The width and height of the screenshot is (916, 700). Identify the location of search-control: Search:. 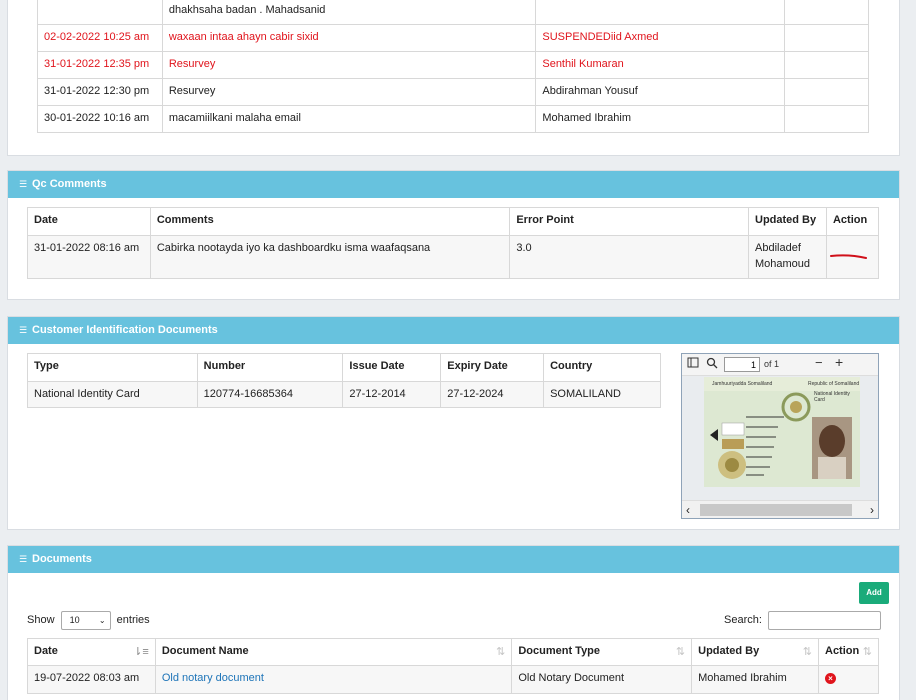
(802, 620).